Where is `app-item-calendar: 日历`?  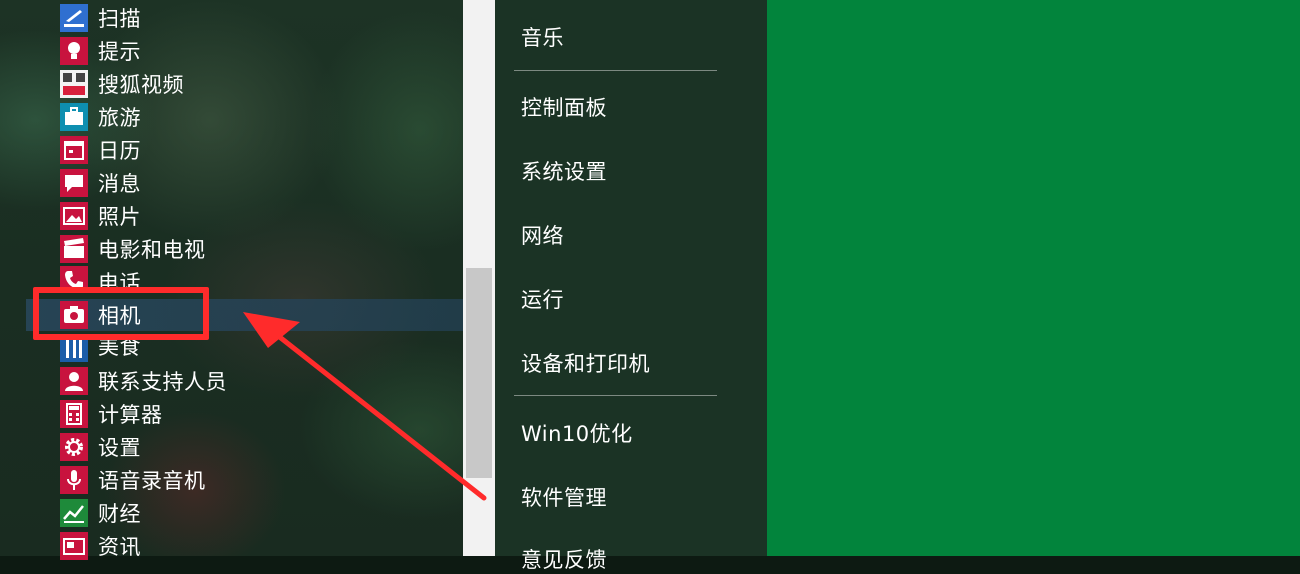
app-item-calendar: 日历 is located at coordinates (260, 150).